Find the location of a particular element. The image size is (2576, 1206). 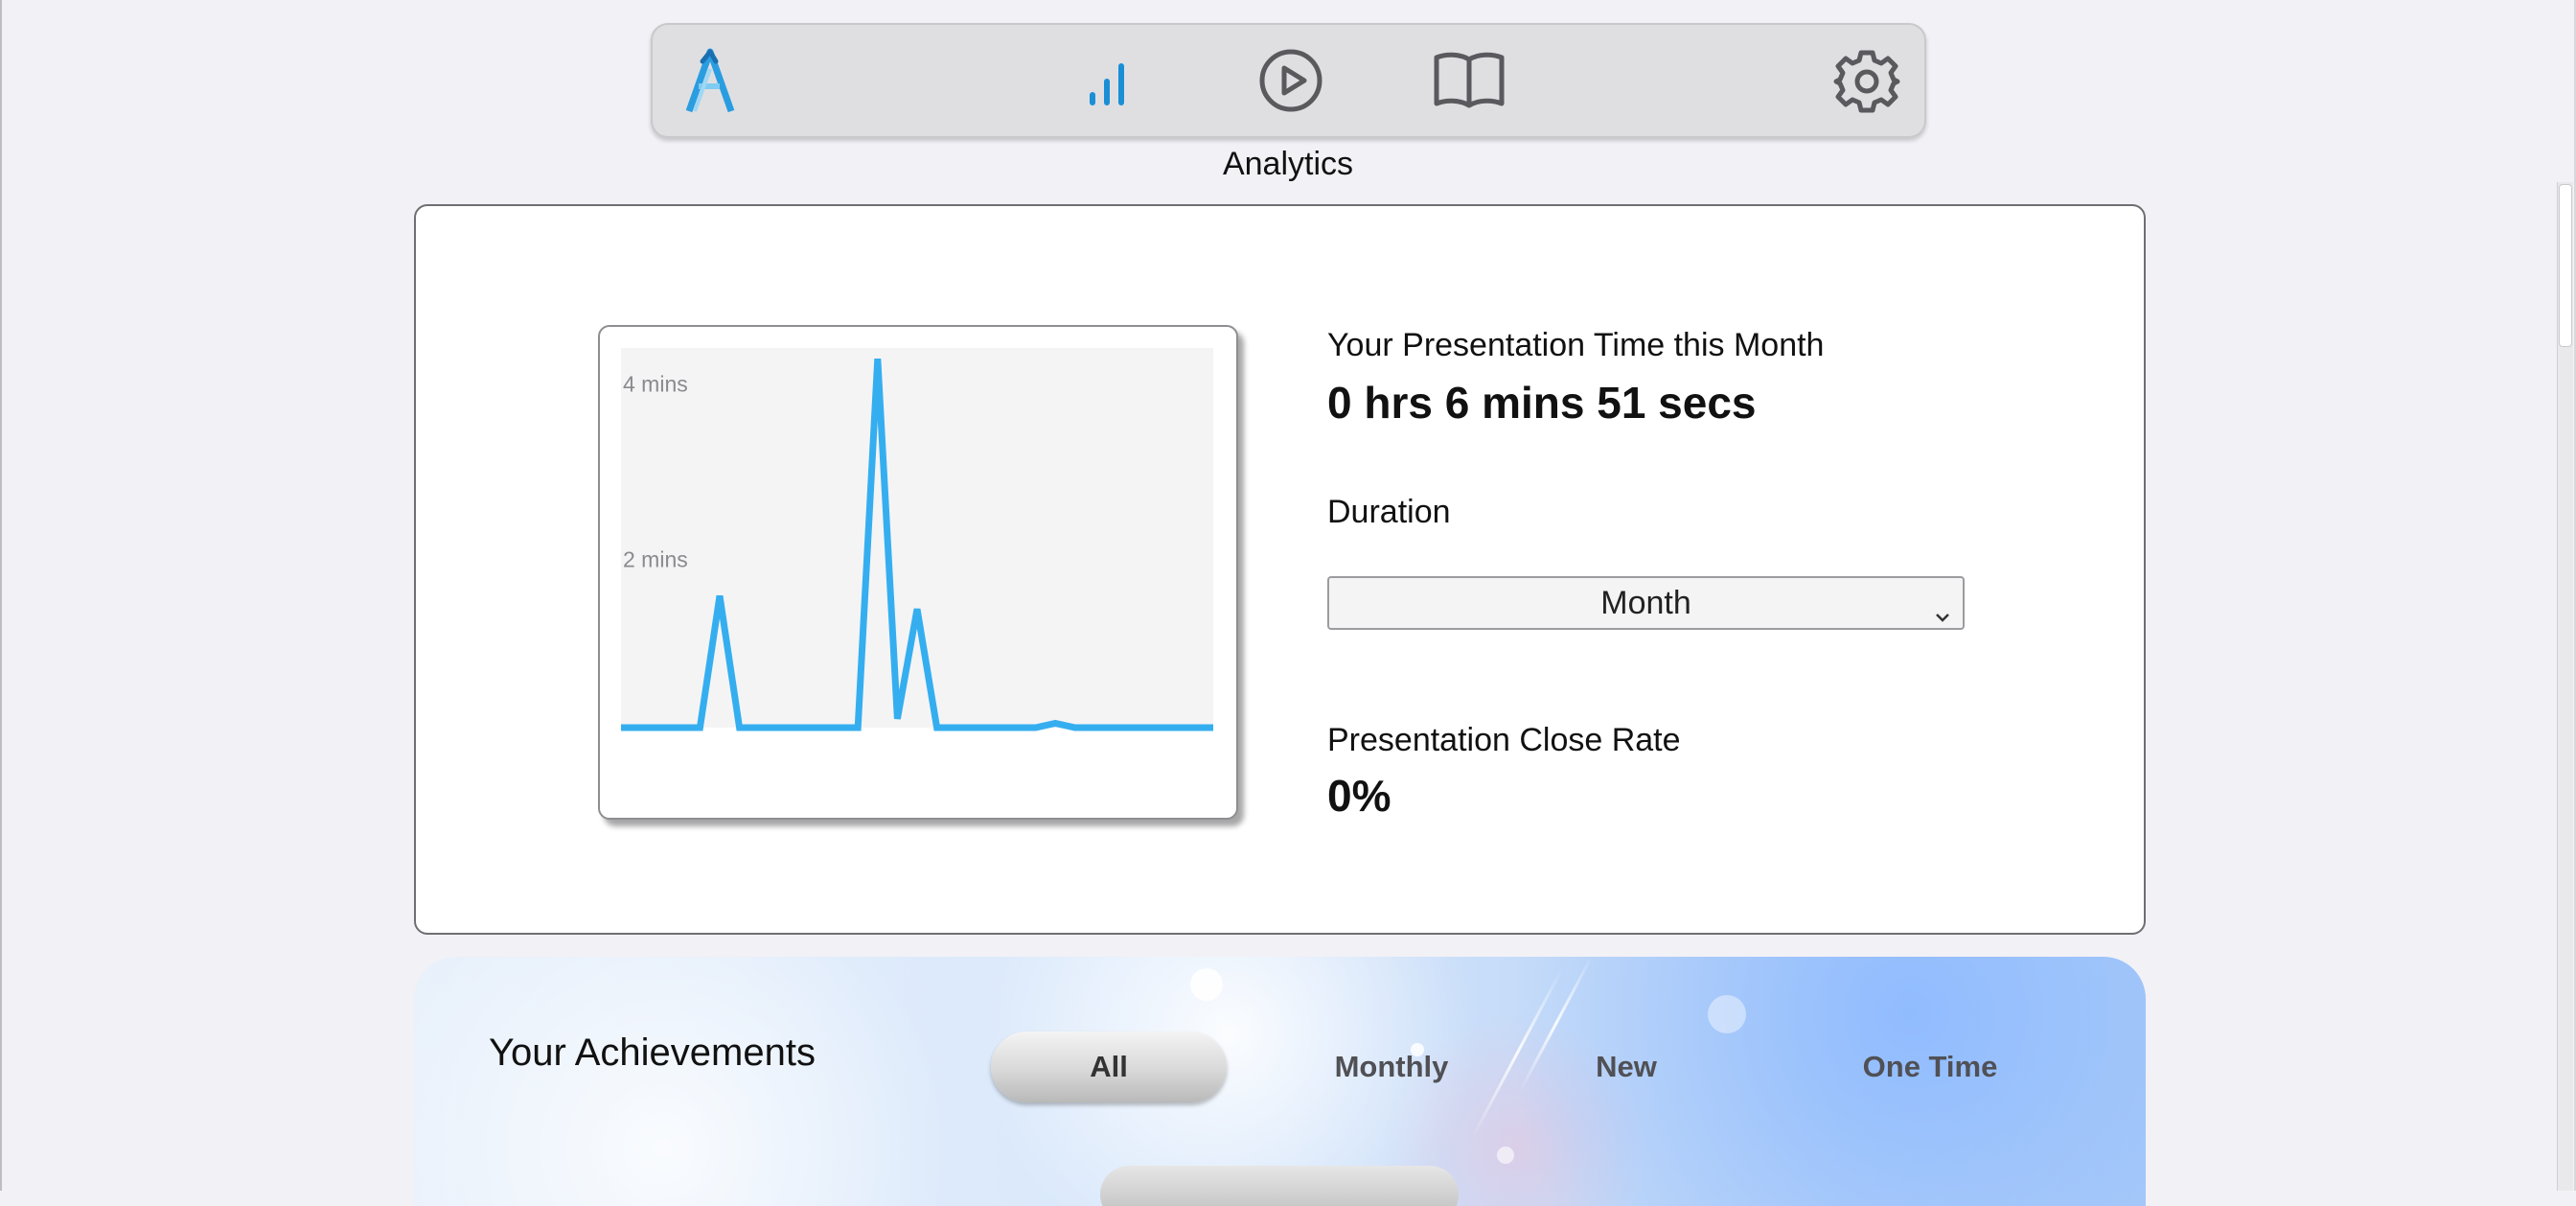

tab-monthly: Monthly is located at coordinates (1391, 1067).